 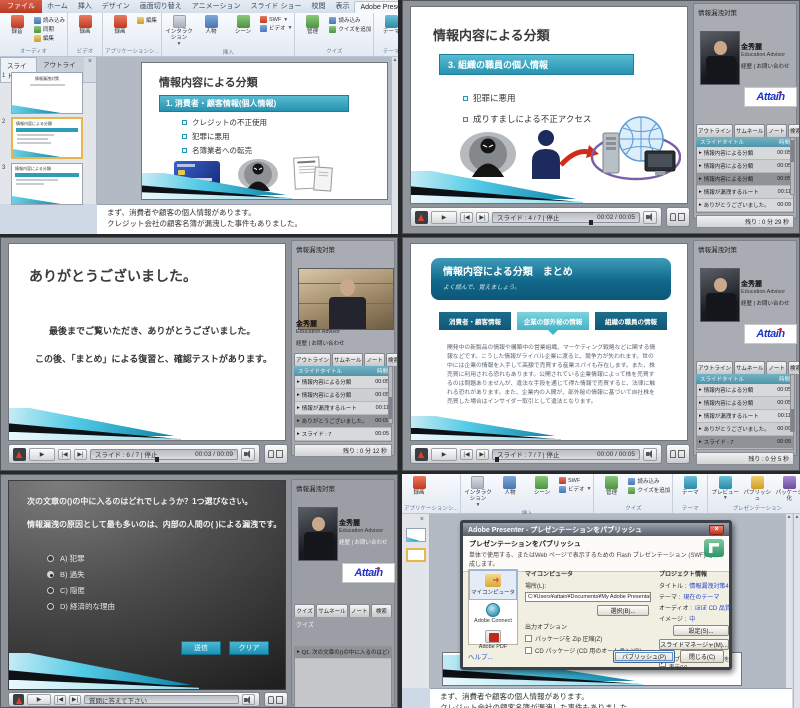 I want to click on outline-row-current: ▸ ありがとうございました。 00:09, so click(x=343, y=421).